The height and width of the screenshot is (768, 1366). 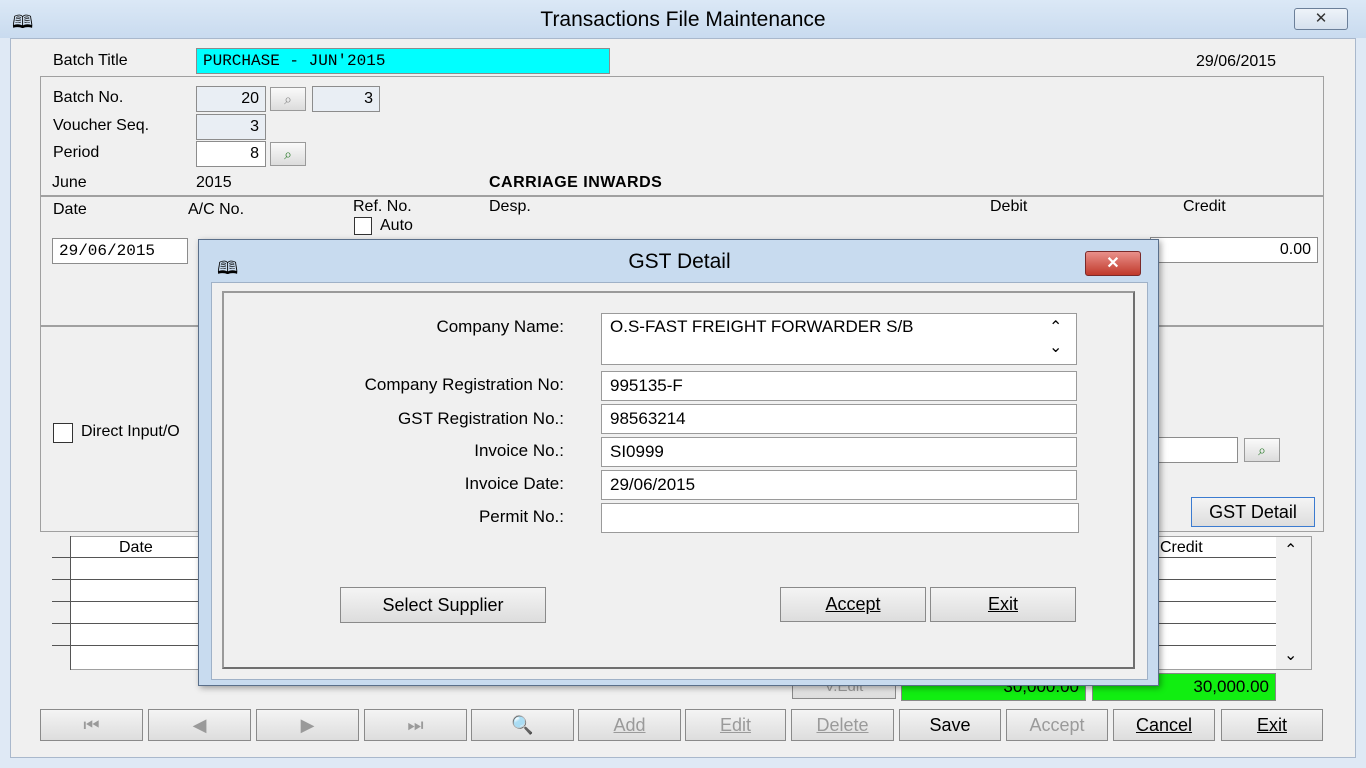 What do you see at coordinates (762, 326) in the screenshot?
I see `company-name-value: O.S-FAST FREIGHT FORWARDER S/B` at bounding box center [762, 326].